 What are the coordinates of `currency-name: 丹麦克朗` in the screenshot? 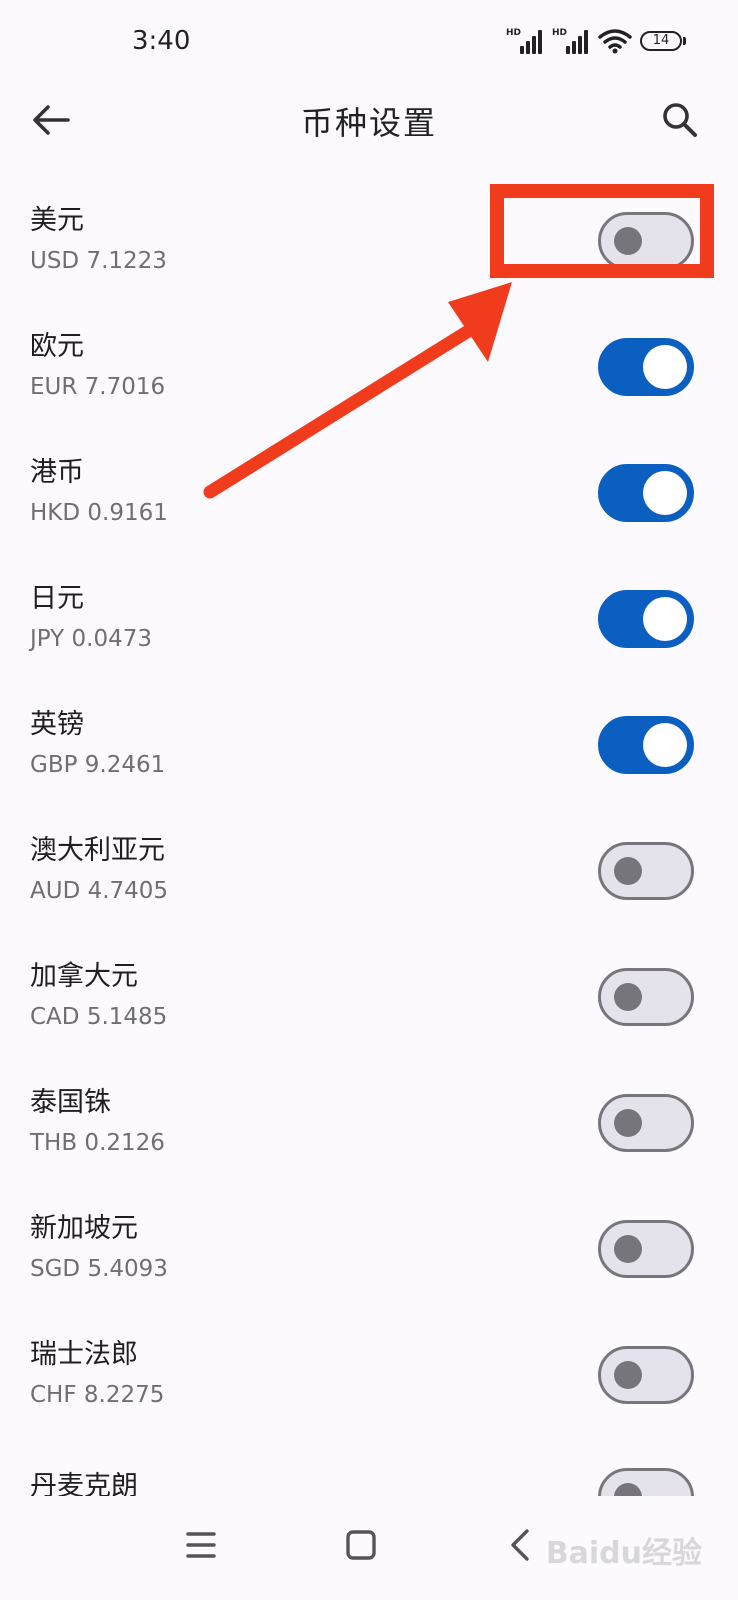 It's located at (84, 1483).